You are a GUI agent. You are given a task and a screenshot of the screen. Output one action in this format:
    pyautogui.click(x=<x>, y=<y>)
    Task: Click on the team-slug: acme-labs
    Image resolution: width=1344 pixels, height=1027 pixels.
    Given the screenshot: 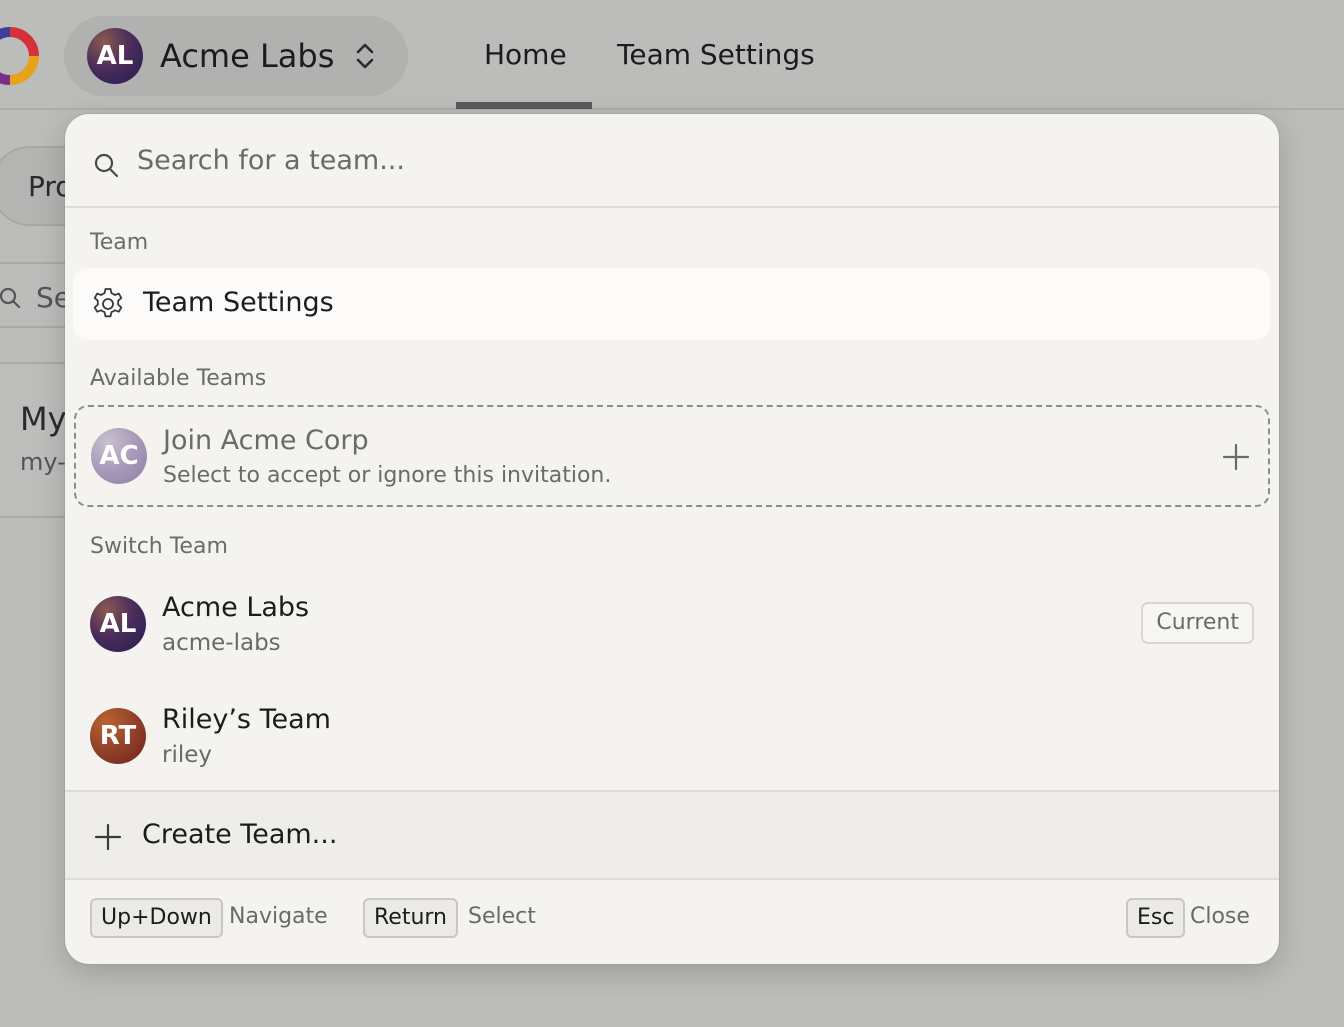 What is the action you would take?
    pyautogui.click(x=221, y=643)
    